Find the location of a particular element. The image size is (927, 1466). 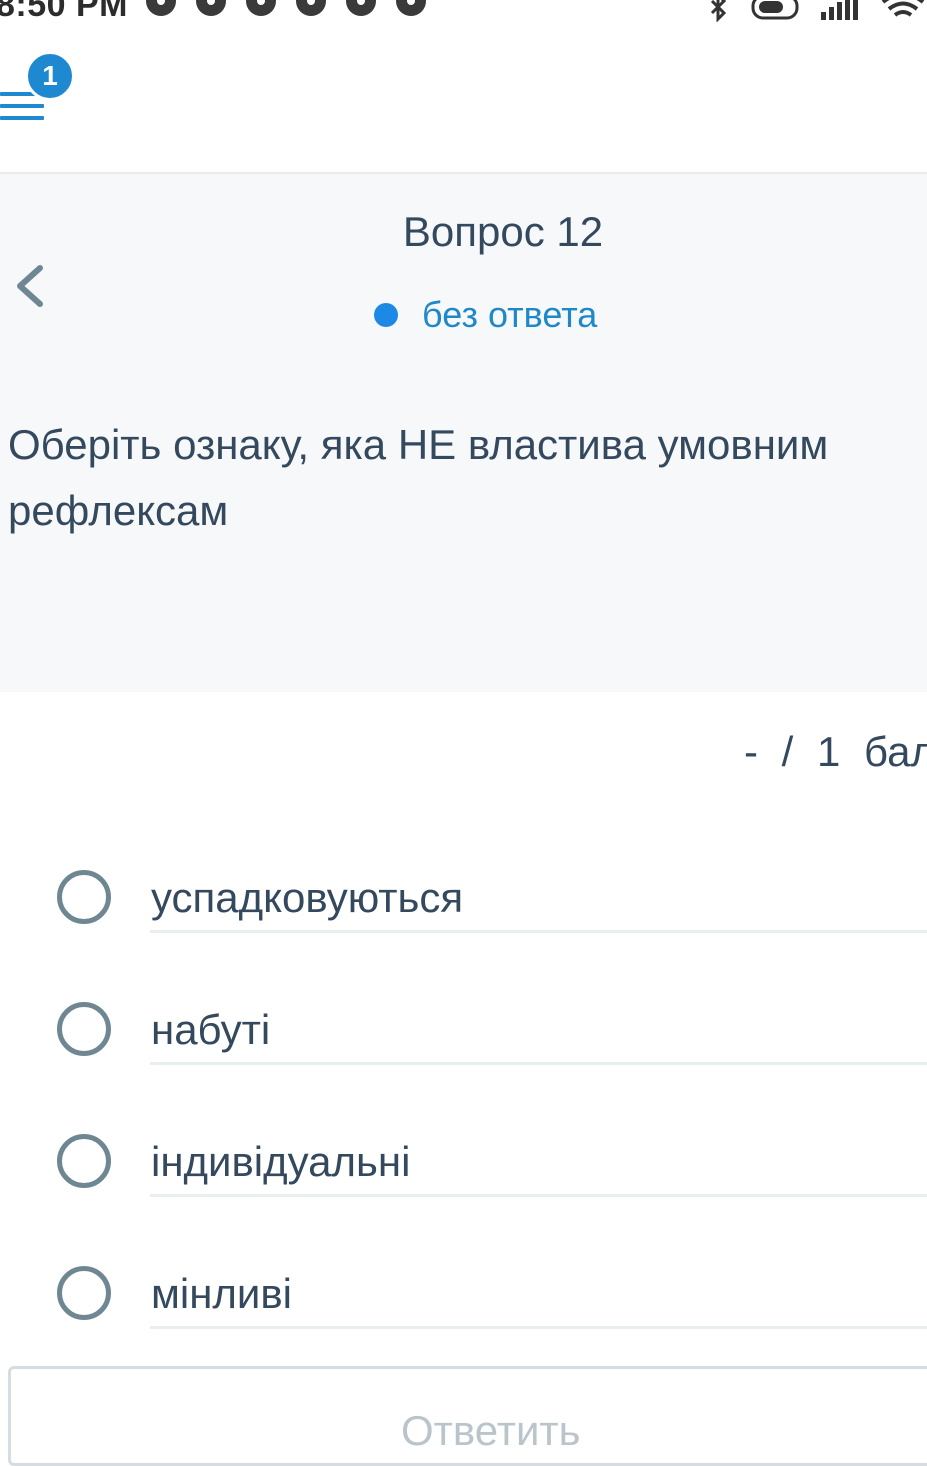

answer-option: індивідуальні is located at coordinates (463, 1162).